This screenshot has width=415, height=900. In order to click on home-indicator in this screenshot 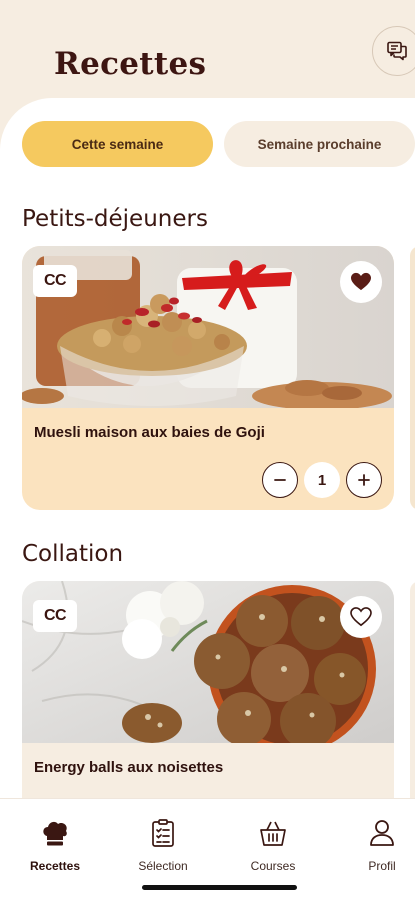, I will do `click(219, 887)`.